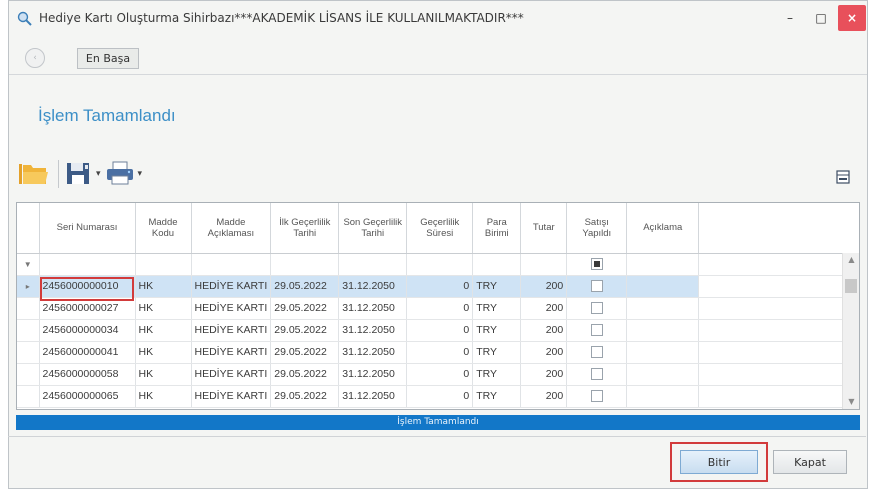  Describe the element at coordinates (108, 58) in the screenshot. I see `en-basa-button: En Başa` at that location.